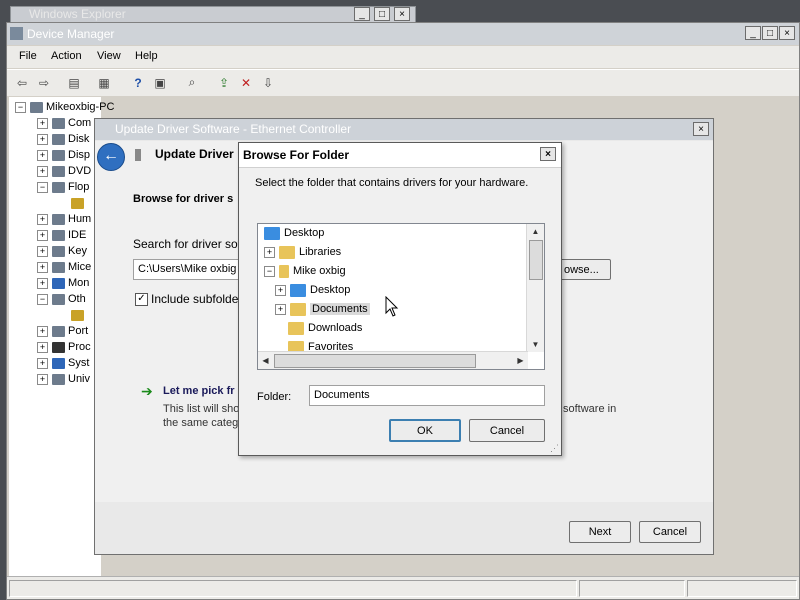 This screenshot has width=800, height=600. I want to click on scroll-up-icon: ▲, so click(535, 231).